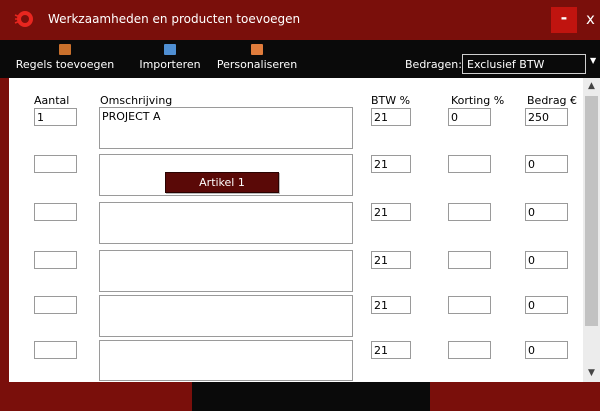  I want to click on scroll-up-icon: ▲, so click(591, 86).